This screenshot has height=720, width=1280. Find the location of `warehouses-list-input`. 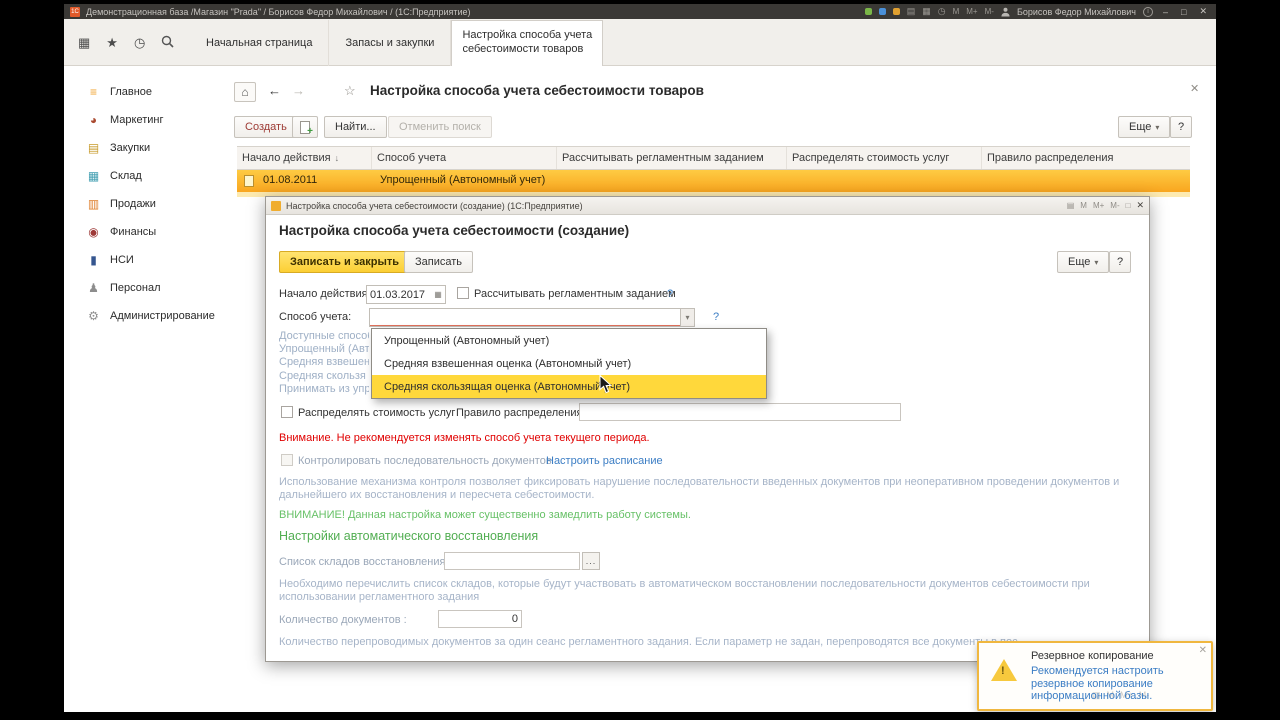

warehouses-list-input is located at coordinates (512, 561).